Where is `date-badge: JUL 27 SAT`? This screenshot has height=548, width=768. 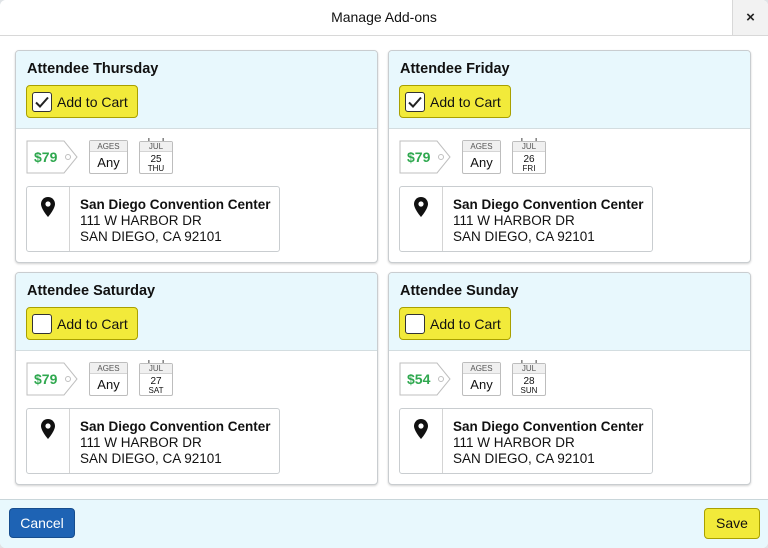
date-badge: JUL 27 SAT is located at coordinates (156, 378).